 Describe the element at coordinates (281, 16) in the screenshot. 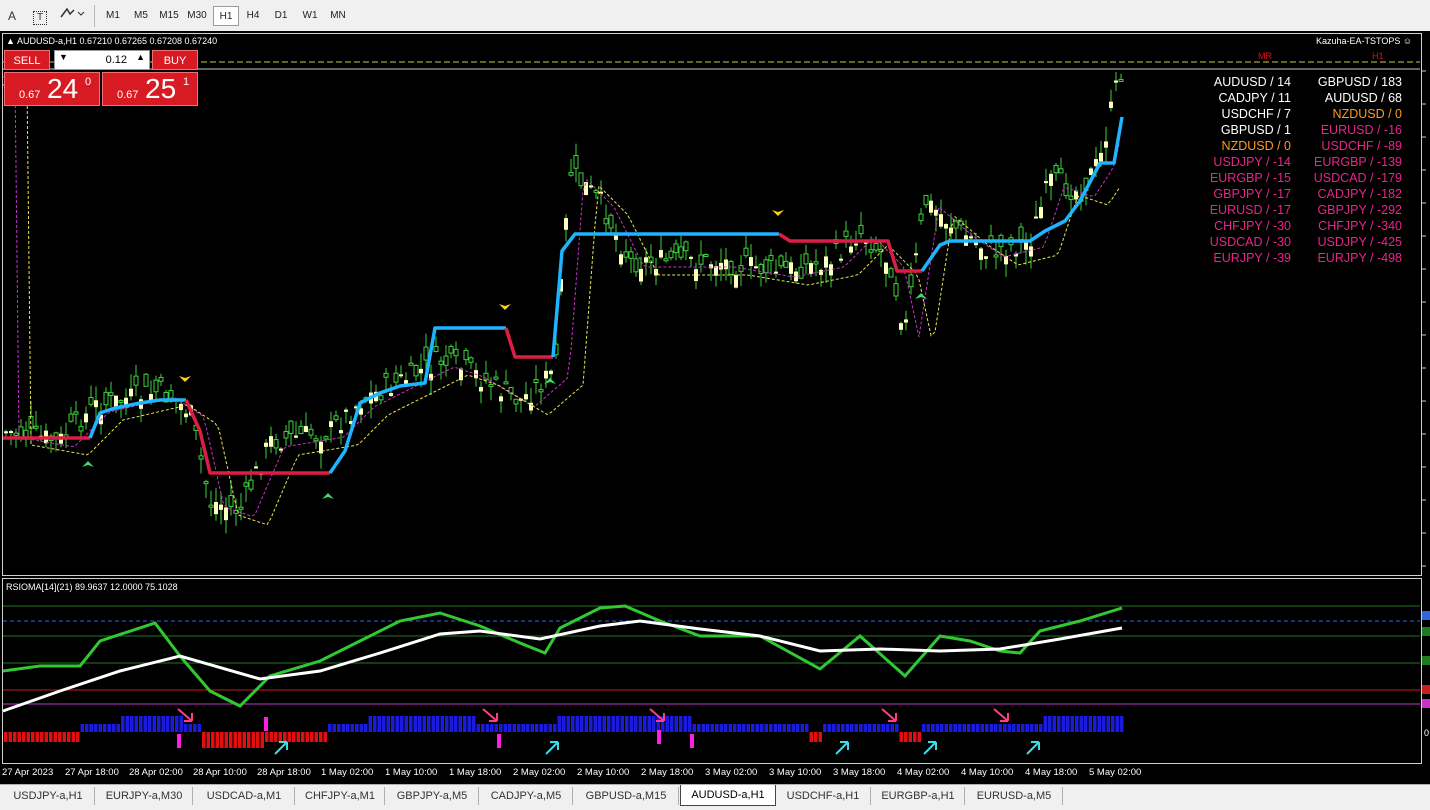

I see `timeframe-d1: D1` at that location.